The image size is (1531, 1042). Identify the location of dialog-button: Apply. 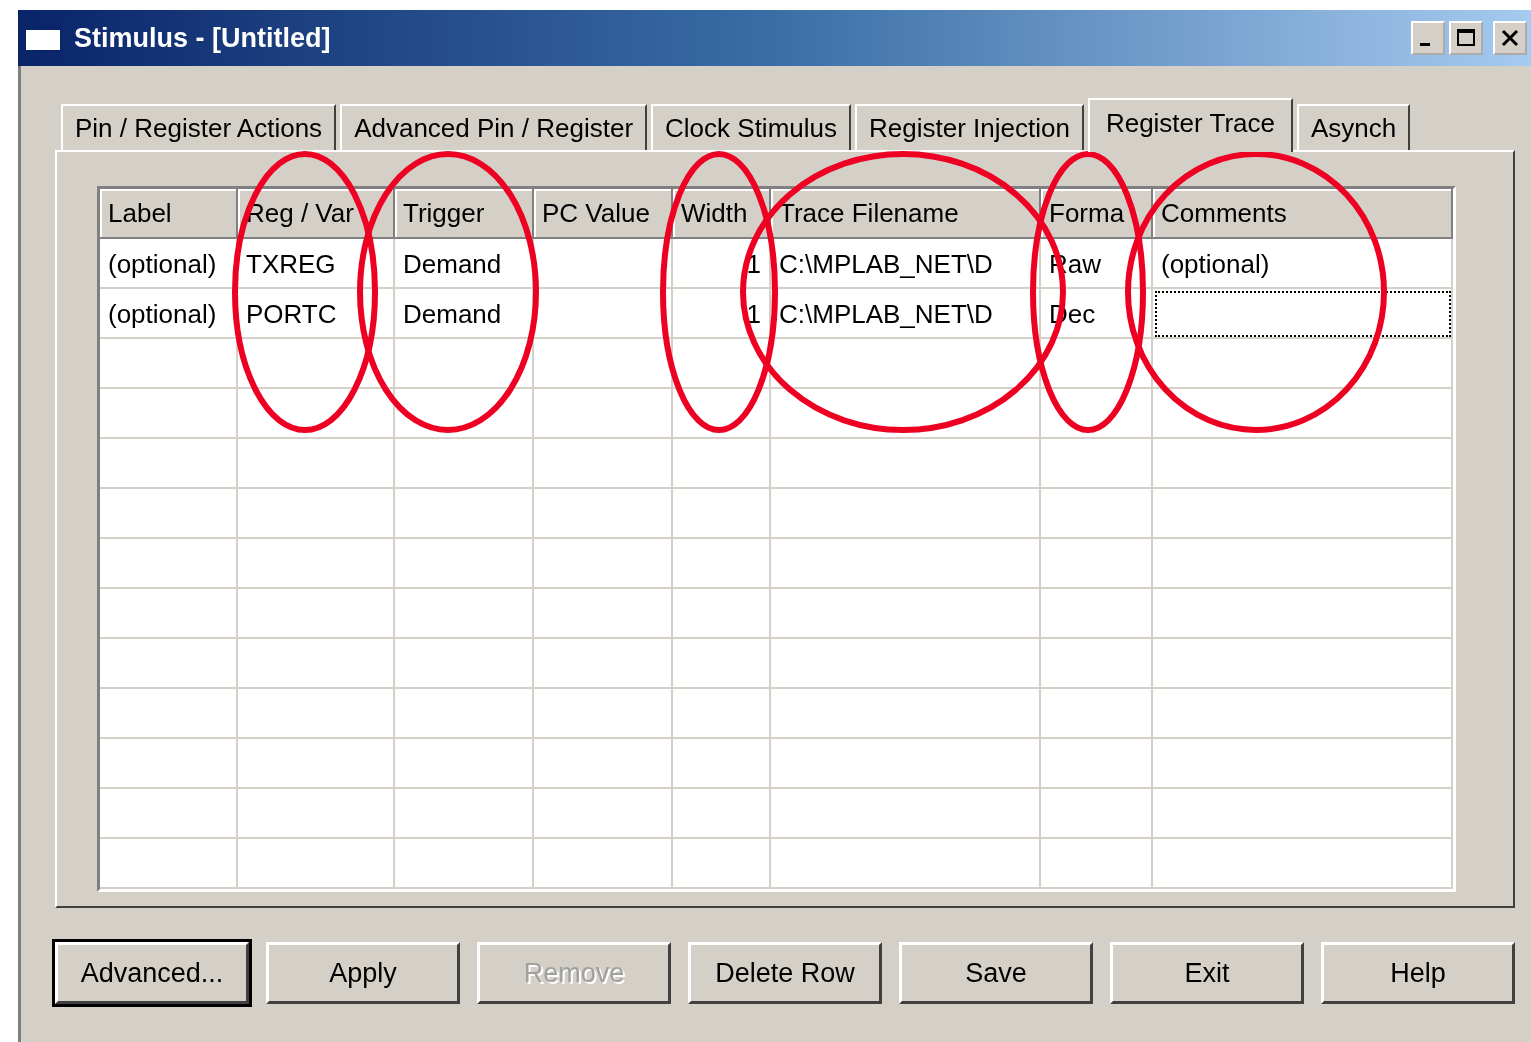
(363, 973).